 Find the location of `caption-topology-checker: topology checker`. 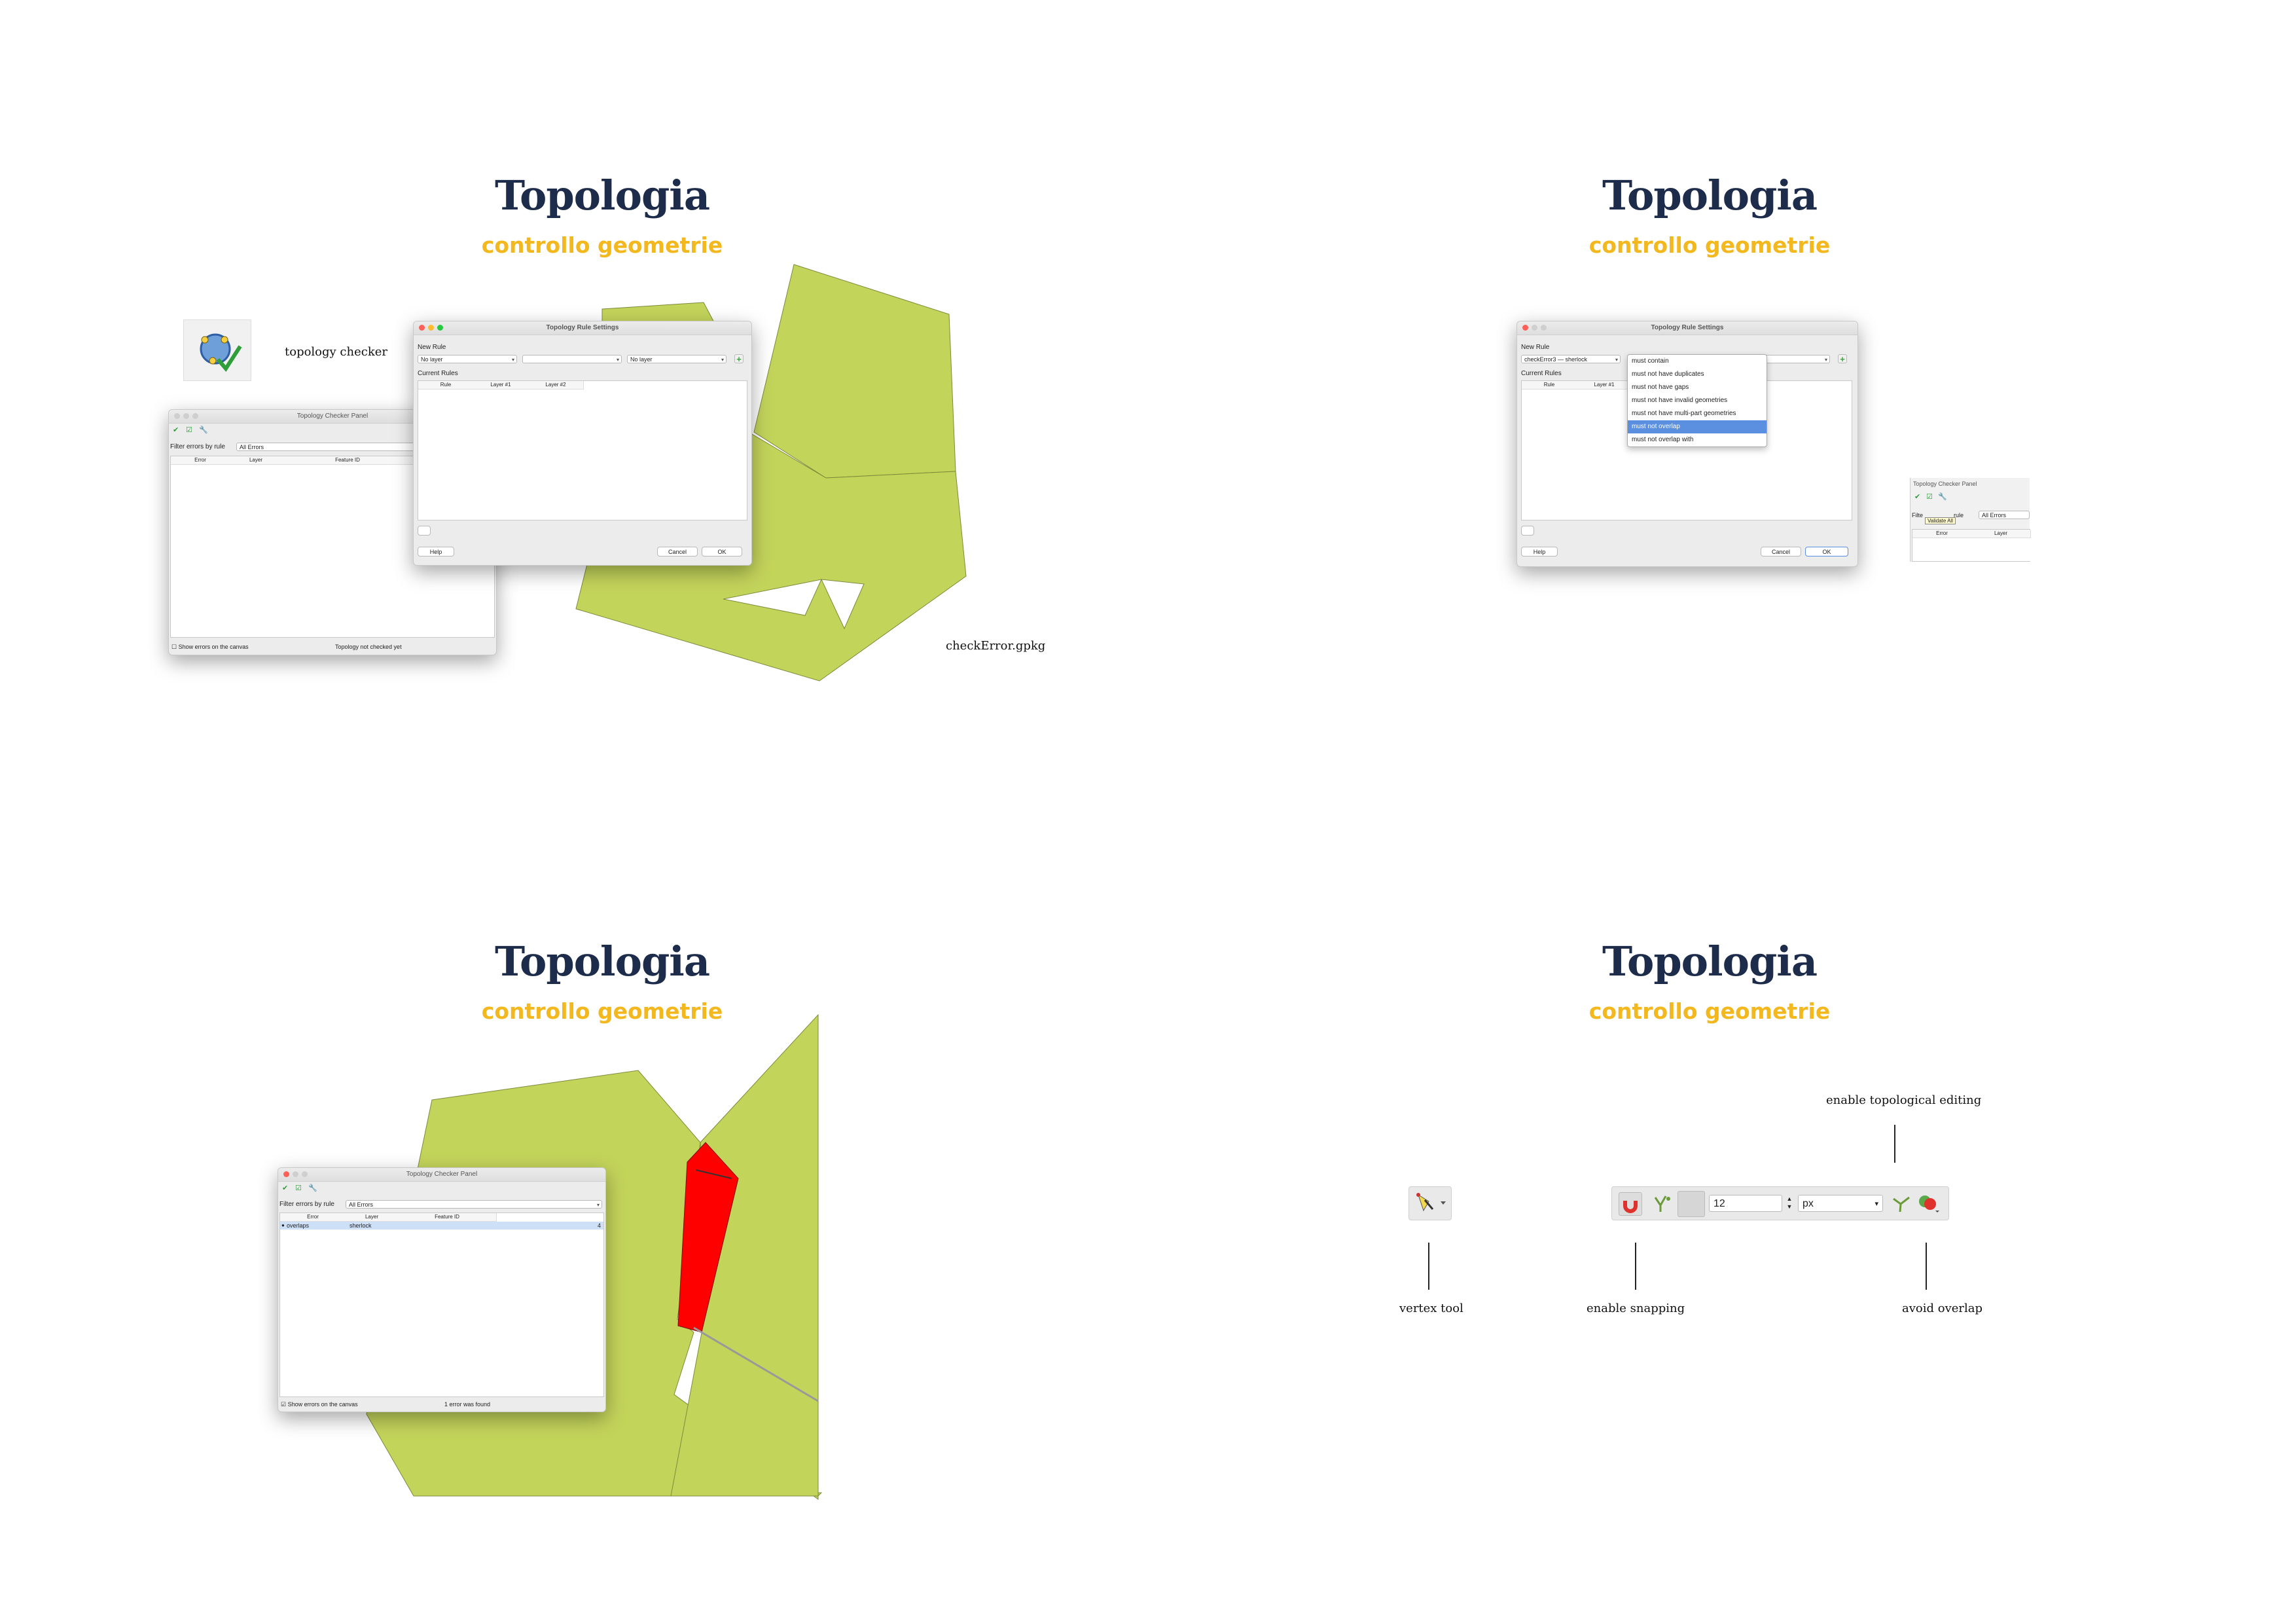

caption-topology-checker: topology checker is located at coordinates (336, 352).